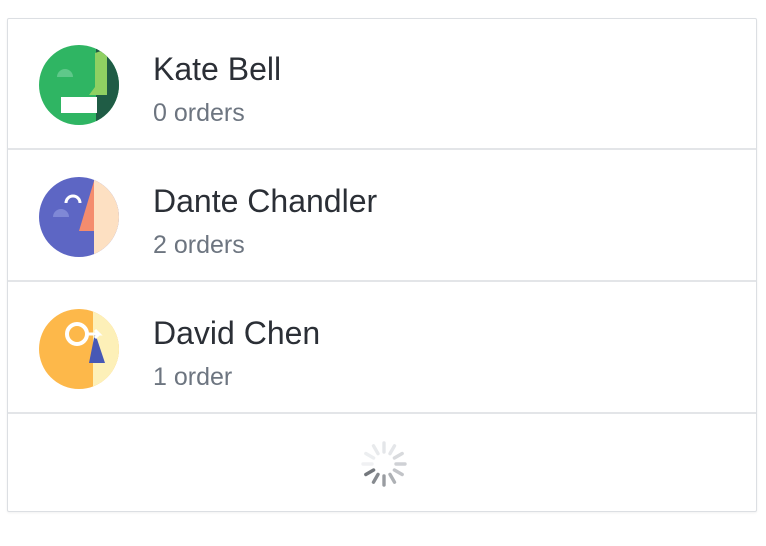 This screenshot has width=766, height=546. What do you see at coordinates (265, 201) in the screenshot?
I see `customer-name: Dante Chandler` at bounding box center [265, 201].